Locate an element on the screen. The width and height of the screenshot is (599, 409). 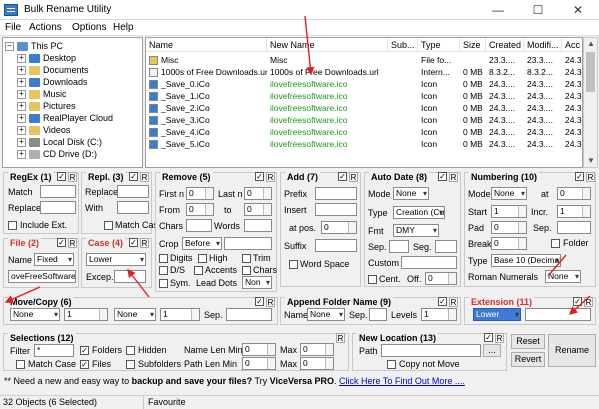
move-copy-sep-input is located at coordinates (249, 314).